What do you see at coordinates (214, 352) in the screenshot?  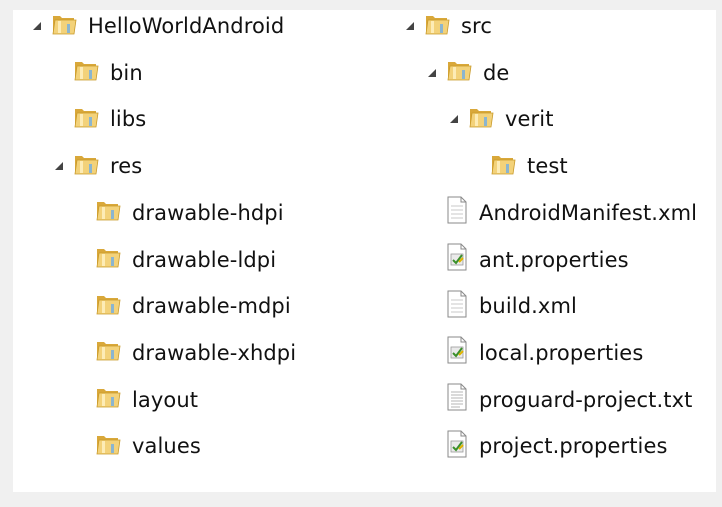 I see `tree-item-label: drawable-xhdpi` at bounding box center [214, 352].